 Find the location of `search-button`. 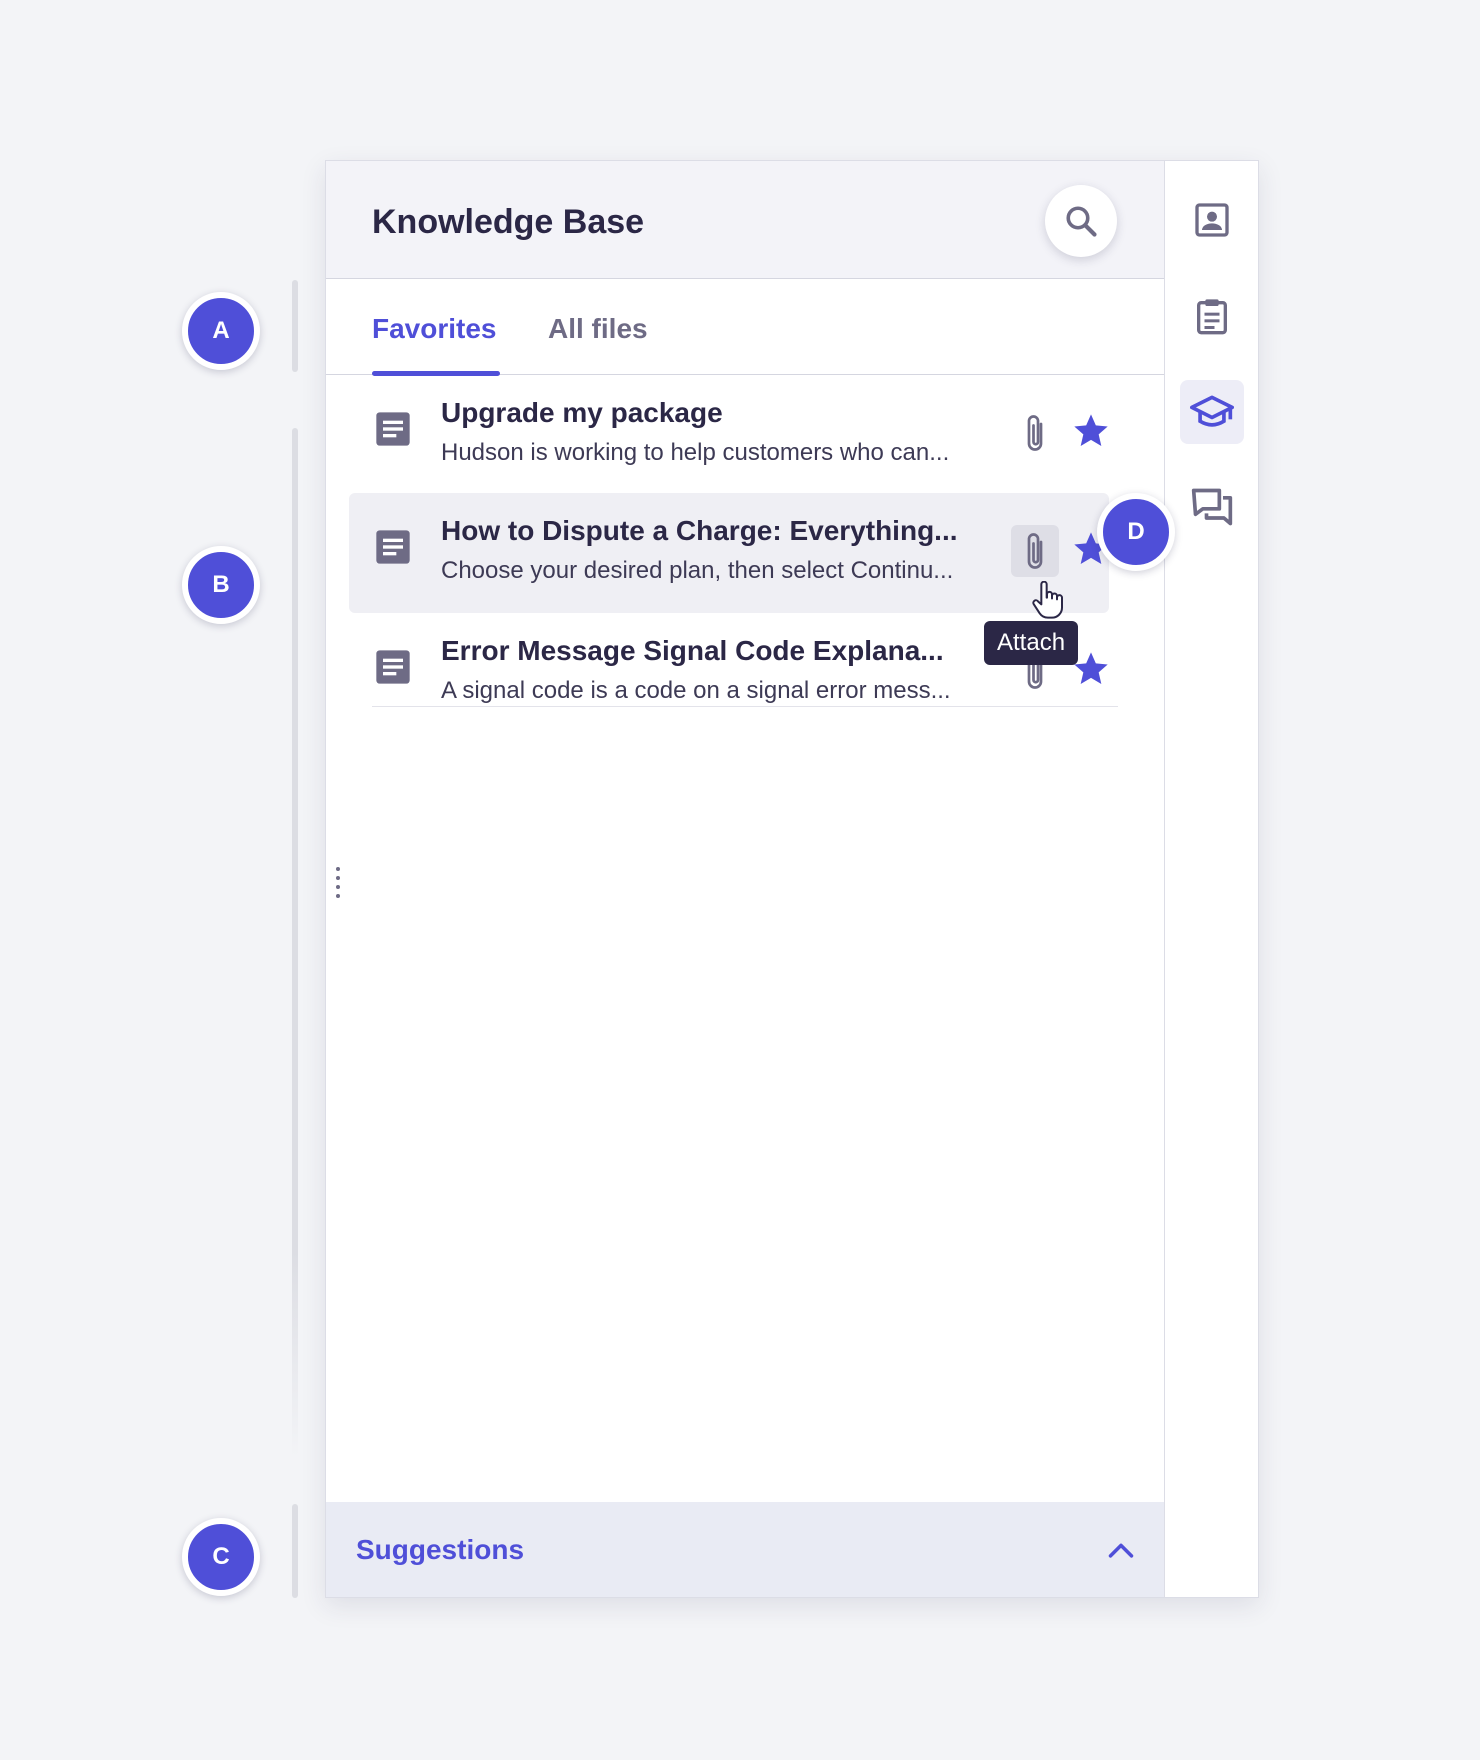

search-button is located at coordinates (1081, 221).